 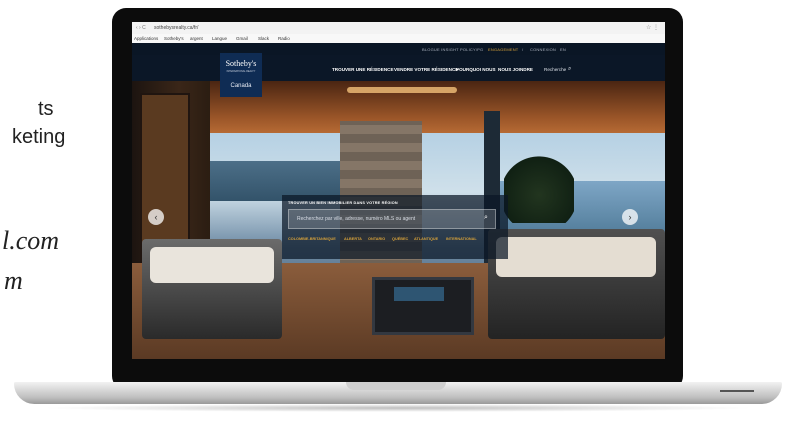 What do you see at coordinates (31, 240) in the screenshot?
I see `side-text-line-3: l.com` at bounding box center [31, 240].